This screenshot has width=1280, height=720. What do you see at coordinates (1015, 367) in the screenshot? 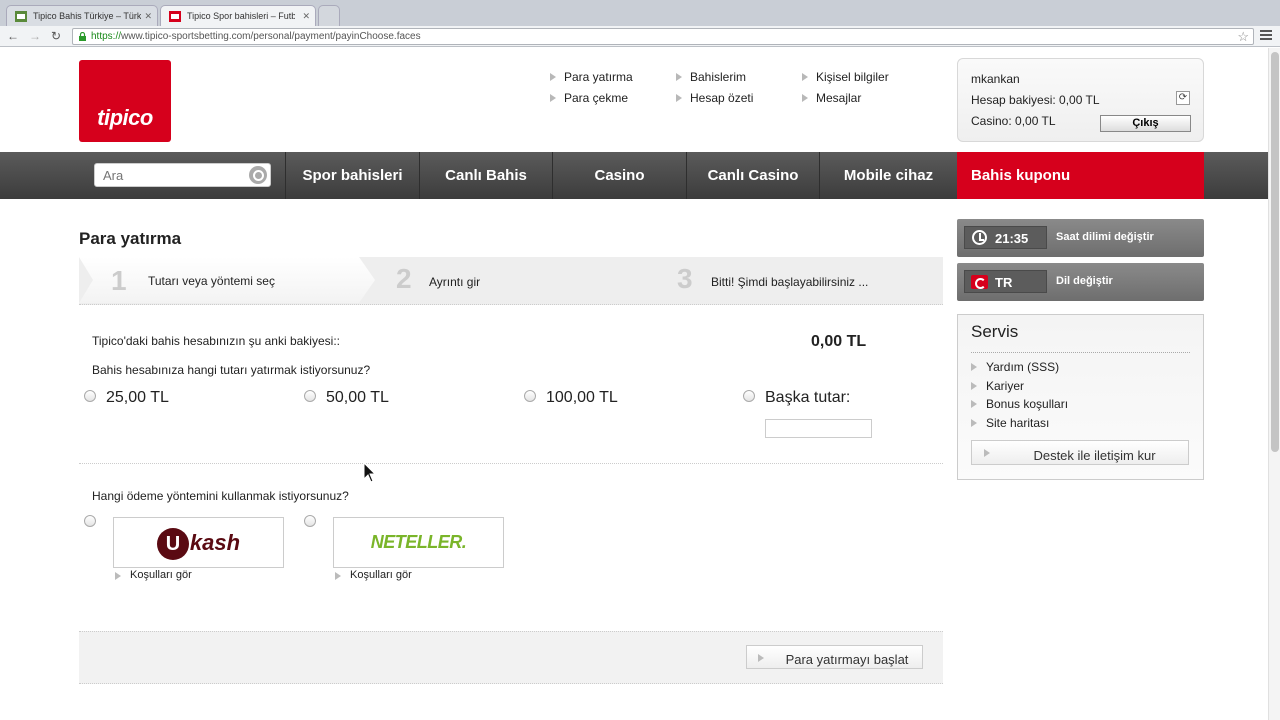
I see `service-link-help: Yardım (SSS)` at bounding box center [1015, 367].